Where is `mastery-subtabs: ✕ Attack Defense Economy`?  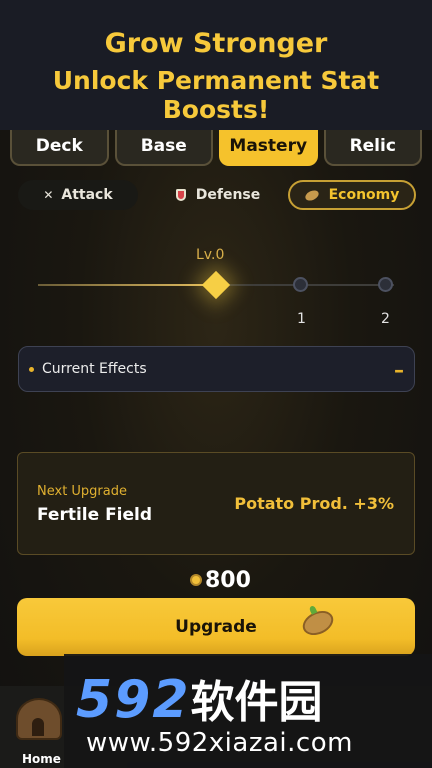 mastery-subtabs: ✕ Attack Defense Economy is located at coordinates (217, 195).